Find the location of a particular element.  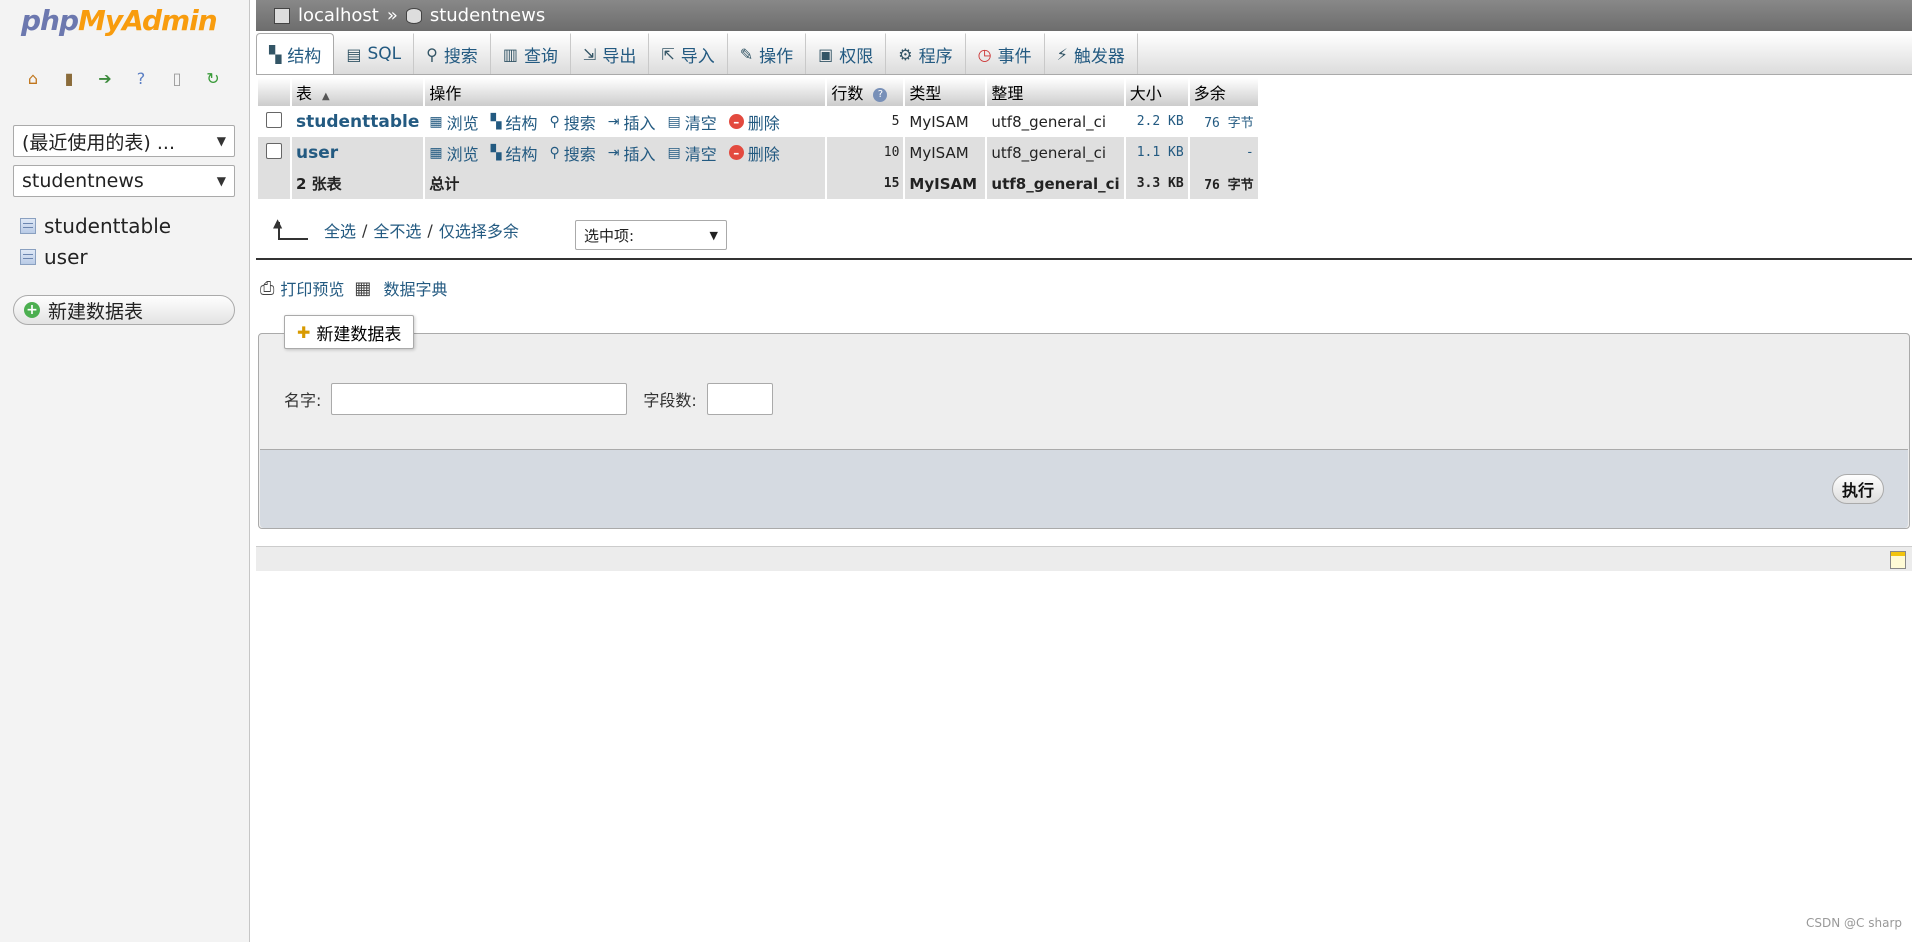

query-icon: ▥ is located at coordinates (510, 54).